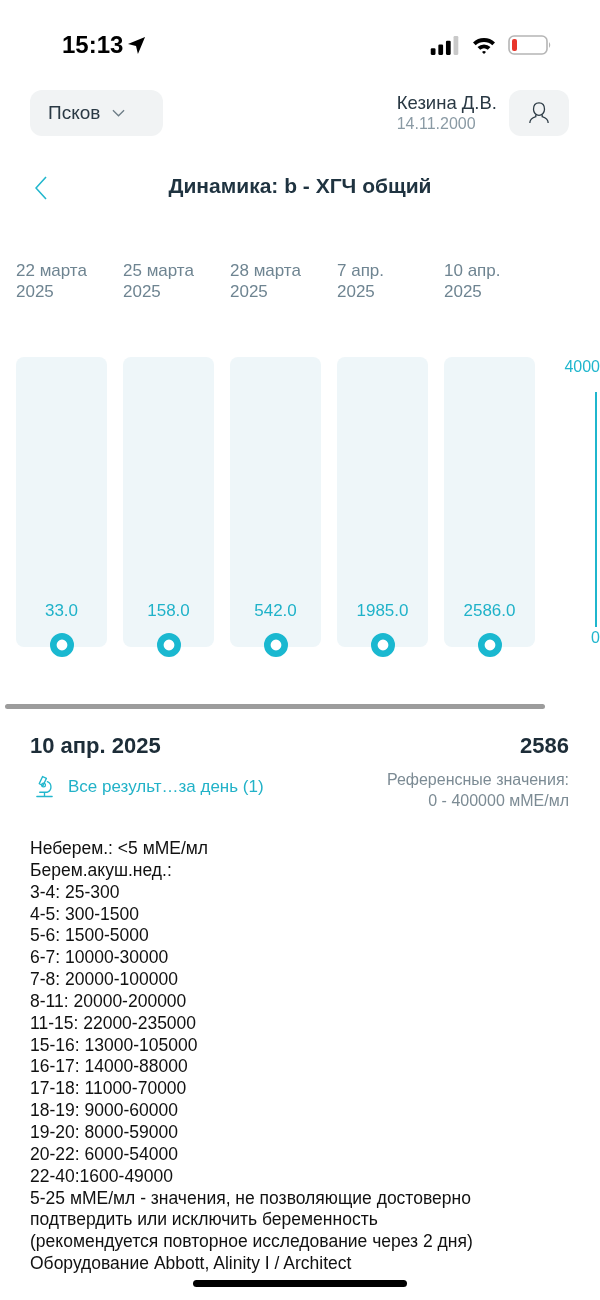 Image resolution: width=600 pixels, height=1300 pixels. What do you see at coordinates (168, 611) in the screenshot?
I see `value-label: 158.0` at bounding box center [168, 611].